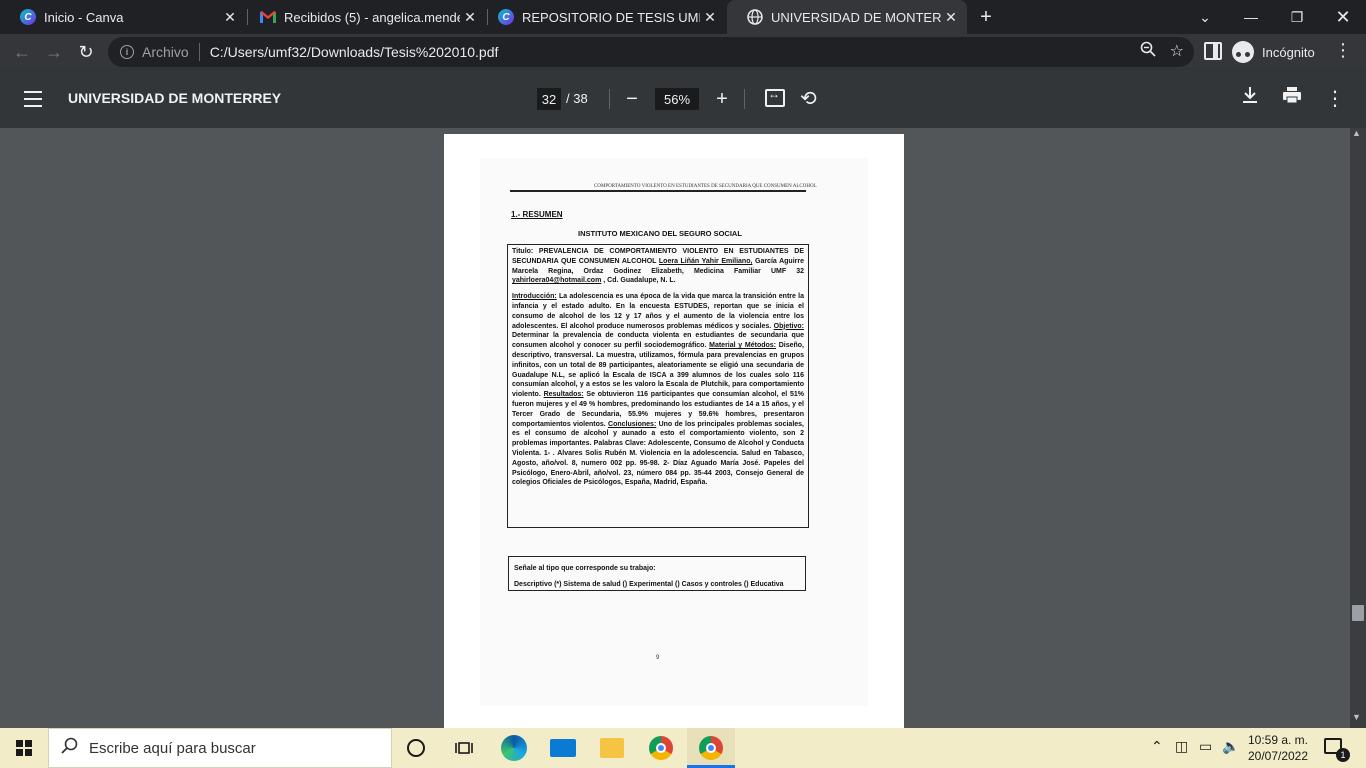 The width and height of the screenshot is (1366, 768). I want to click on tab-universidad-active: UNIVERSIDAD DE MONTERREY ✕, so click(847, 17).